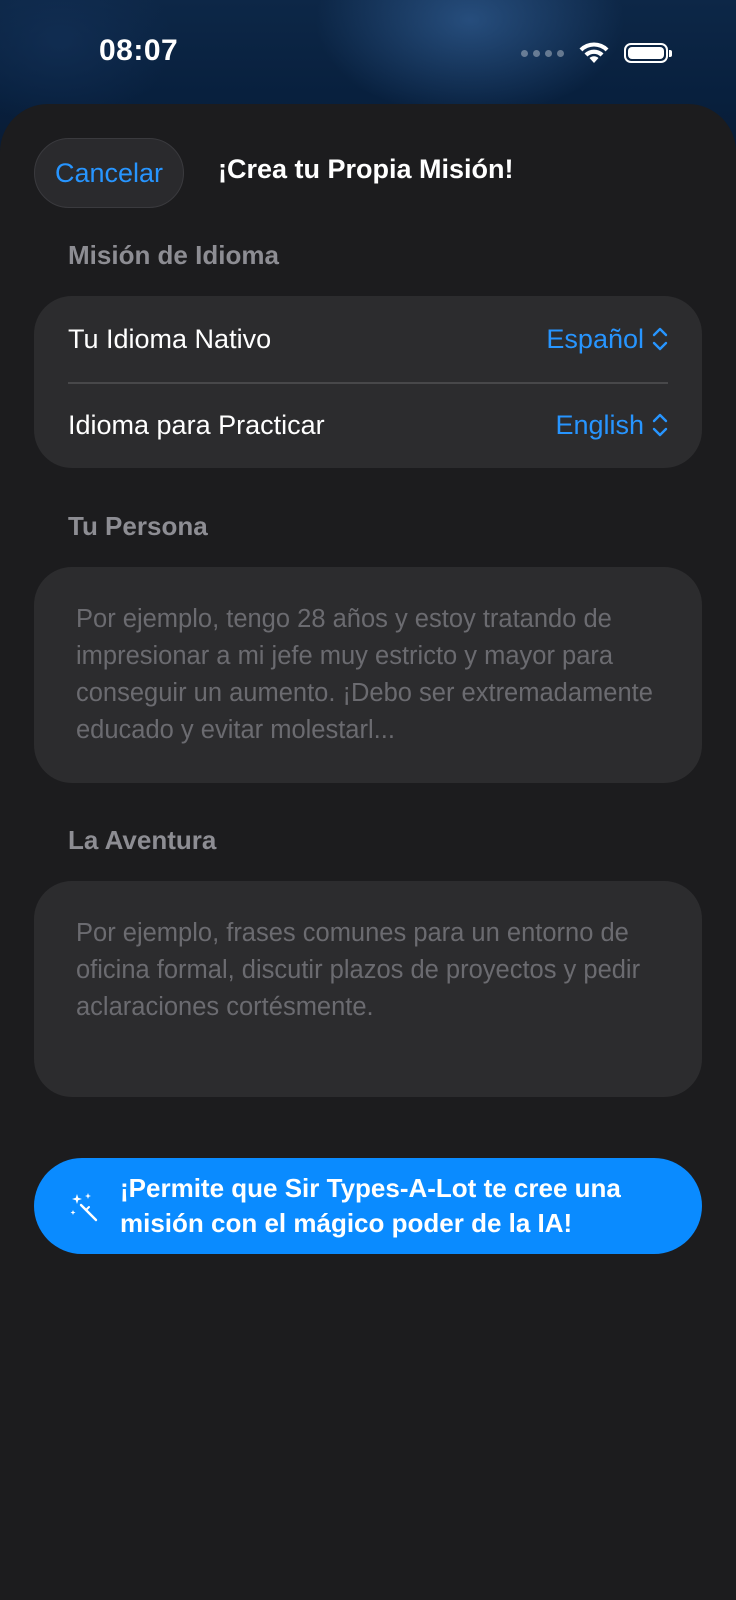 This screenshot has height=1600, width=736. Describe the element at coordinates (142, 840) in the screenshot. I see `adventure-section-label: La Aventura` at that location.